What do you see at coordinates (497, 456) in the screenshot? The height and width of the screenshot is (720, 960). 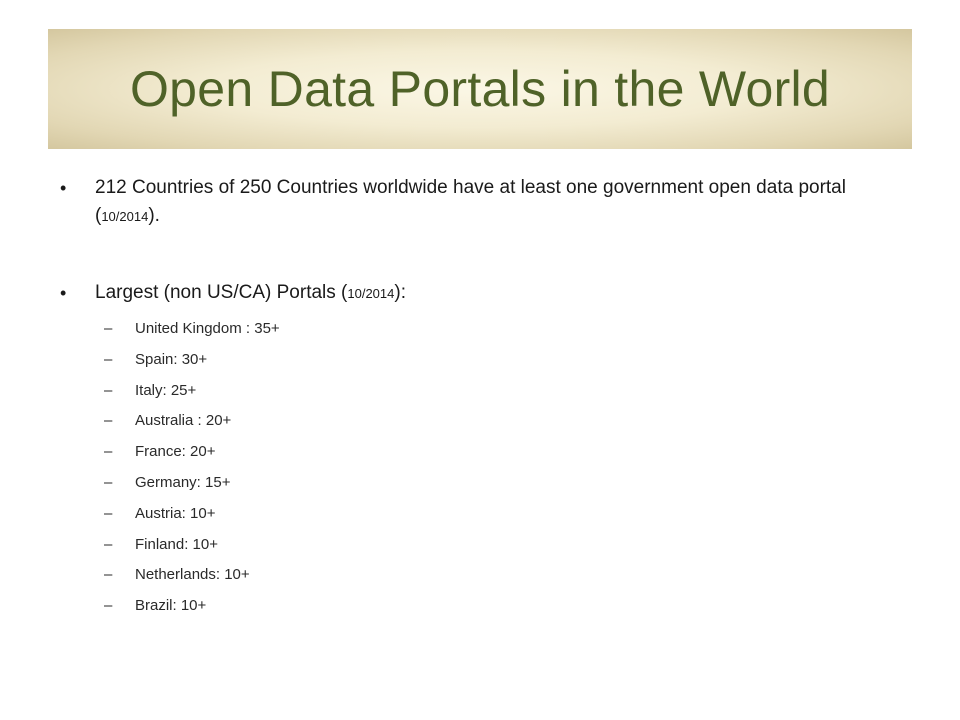 I see `portal-item: – France: 20+` at bounding box center [497, 456].